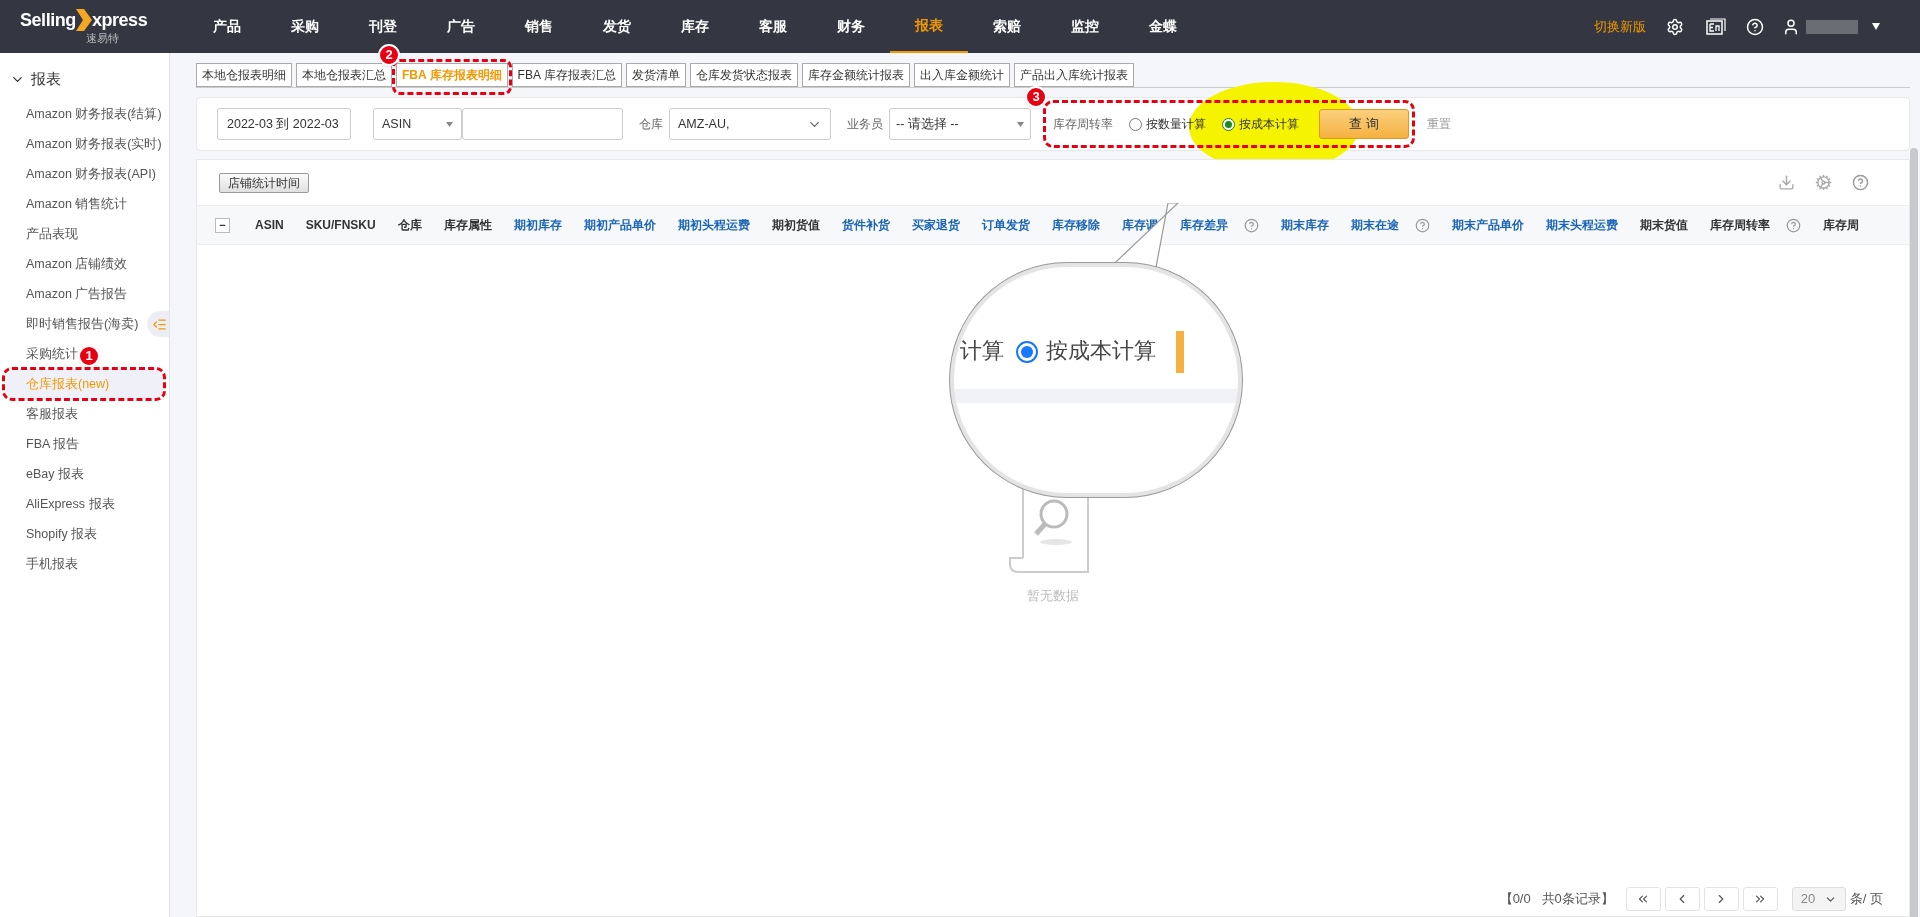 Image resolution: width=1920 pixels, height=917 pixels. Describe the element at coordinates (264, 182) in the screenshot. I see `shop-time-button: 店铺统计时间` at that location.